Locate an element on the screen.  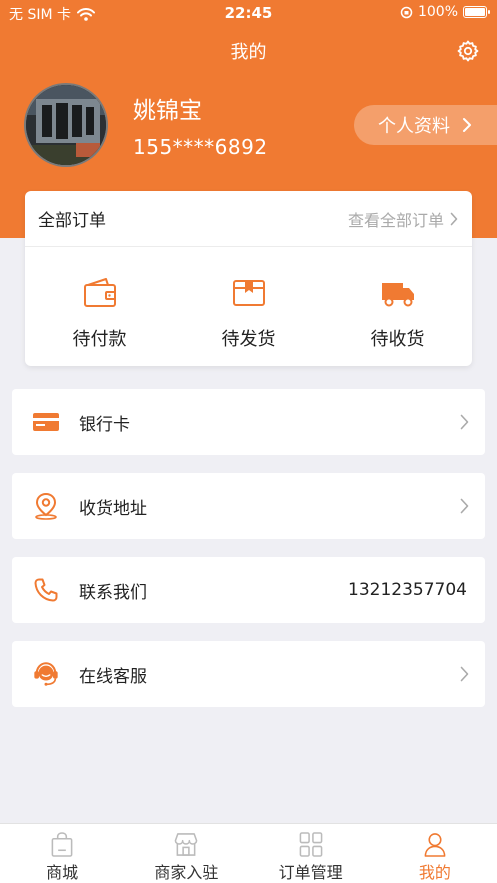
gear-icon is located at coordinates (468, 51).